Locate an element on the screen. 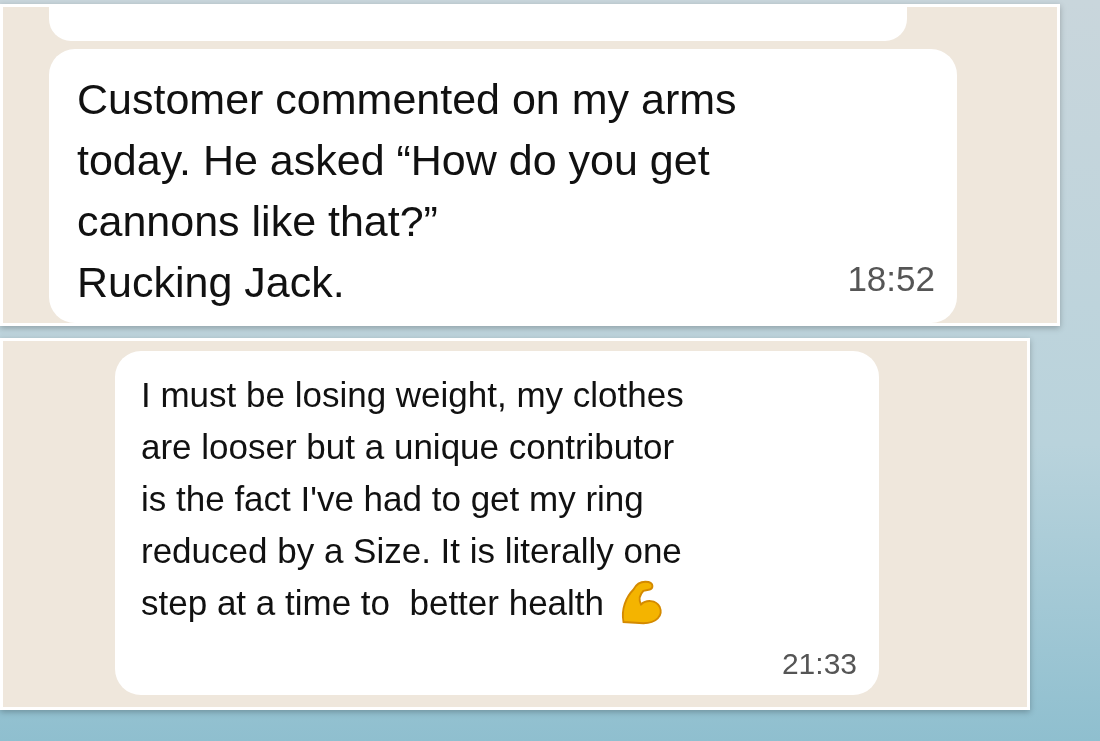 The width and height of the screenshot is (1100, 741). message-time: 21:33 is located at coordinates (819, 664).